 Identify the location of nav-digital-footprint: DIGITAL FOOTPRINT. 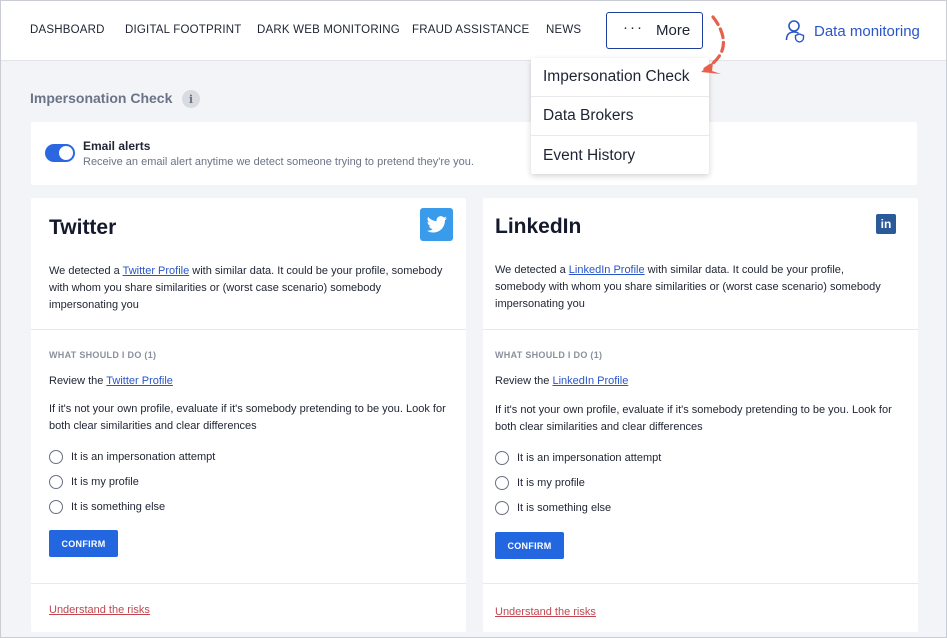
(183, 30).